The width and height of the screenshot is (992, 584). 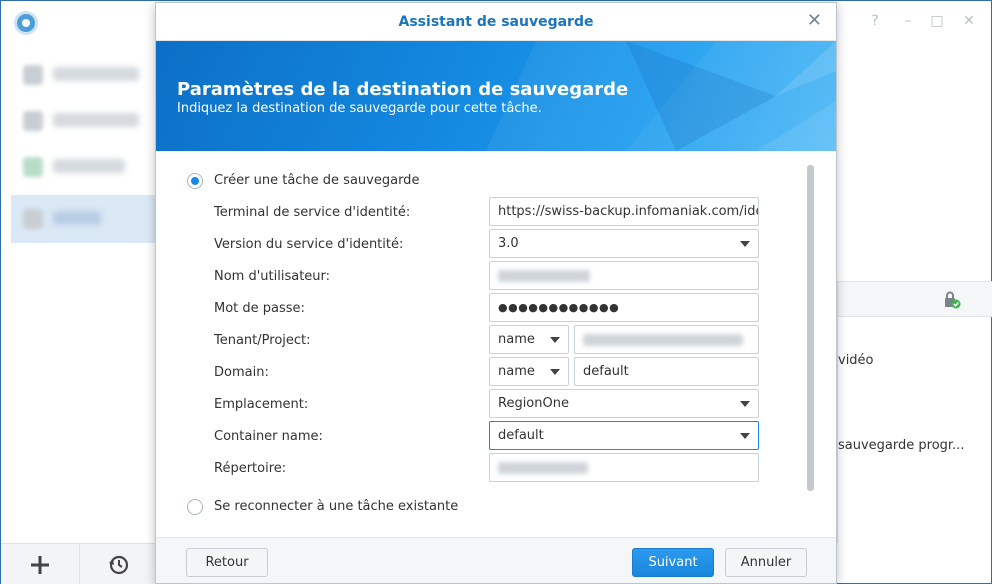 What do you see at coordinates (666, 371) in the screenshot?
I see `domain-input: default` at bounding box center [666, 371].